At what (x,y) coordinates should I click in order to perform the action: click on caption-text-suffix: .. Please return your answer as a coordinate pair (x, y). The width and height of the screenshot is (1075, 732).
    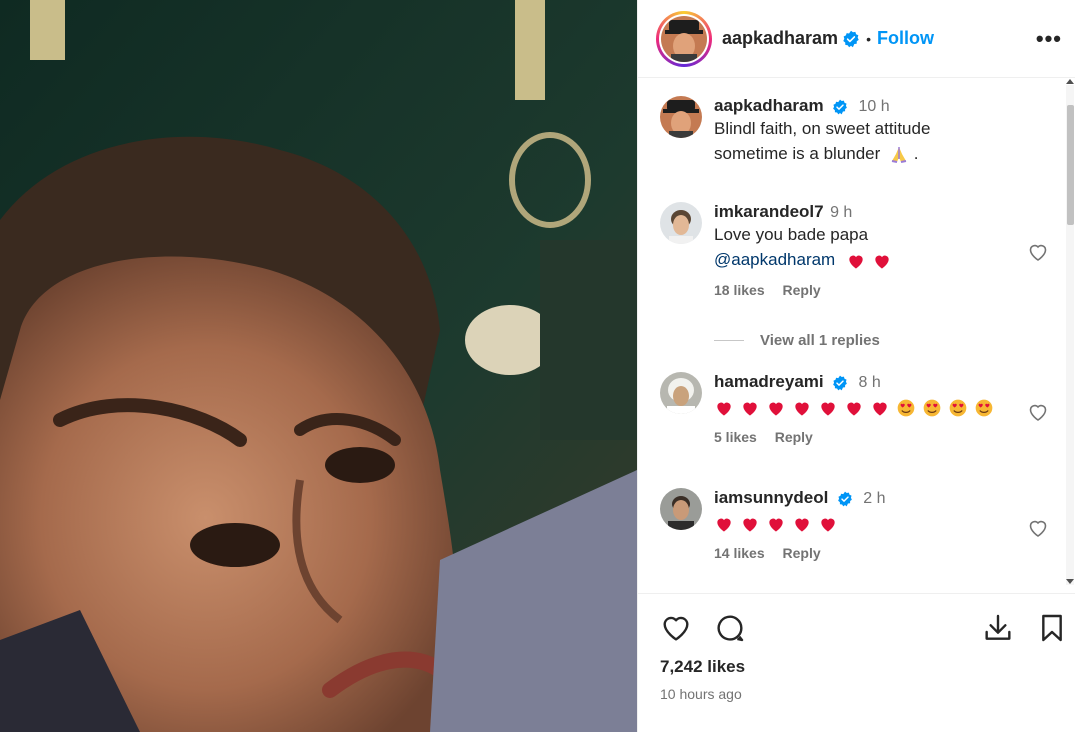
    Looking at the image, I should click on (914, 153).